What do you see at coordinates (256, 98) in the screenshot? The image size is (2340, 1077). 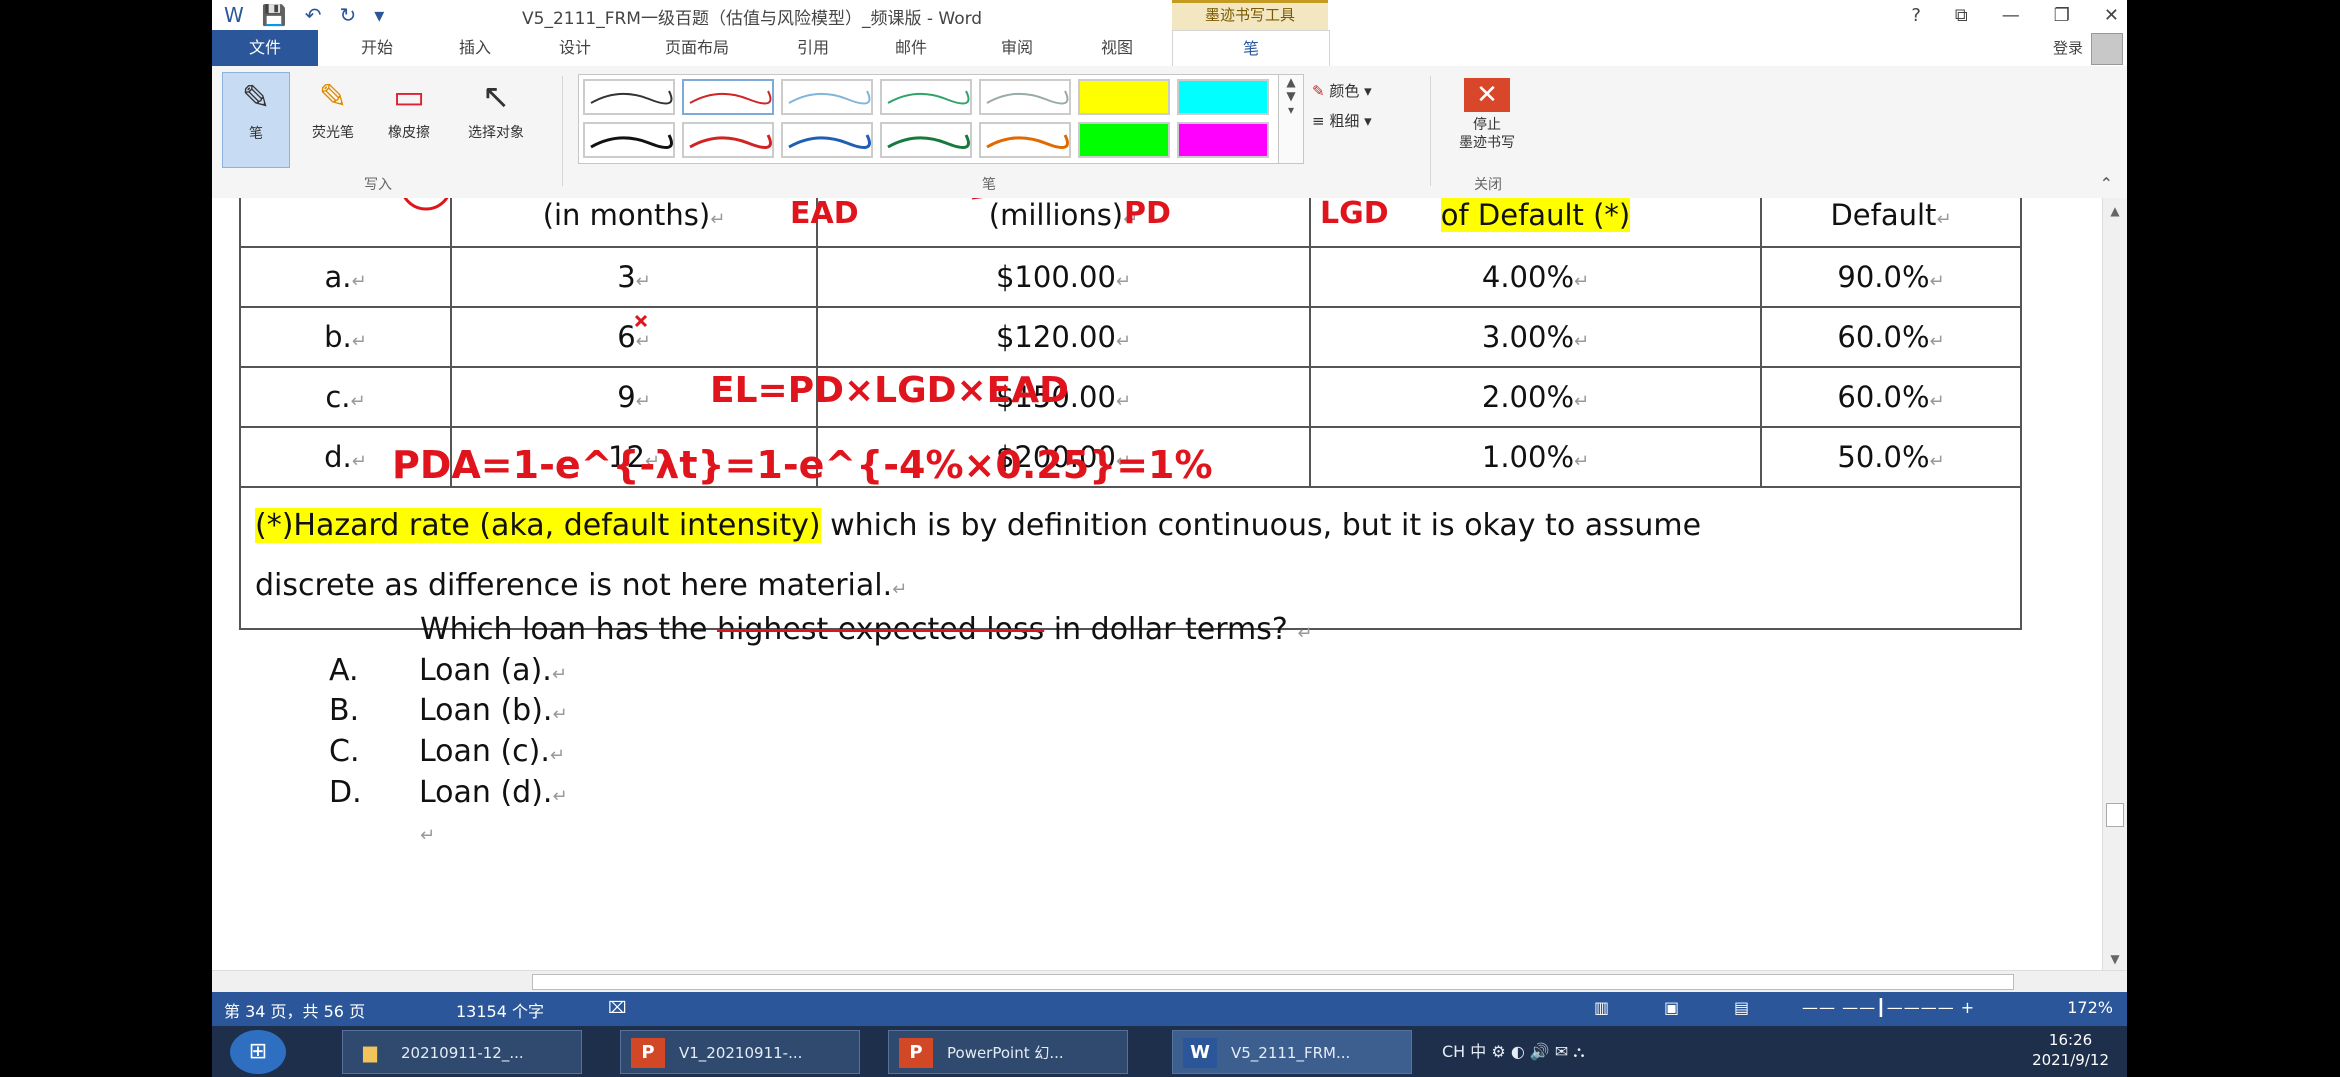 I see `pen-icon: ✎` at bounding box center [256, 98].